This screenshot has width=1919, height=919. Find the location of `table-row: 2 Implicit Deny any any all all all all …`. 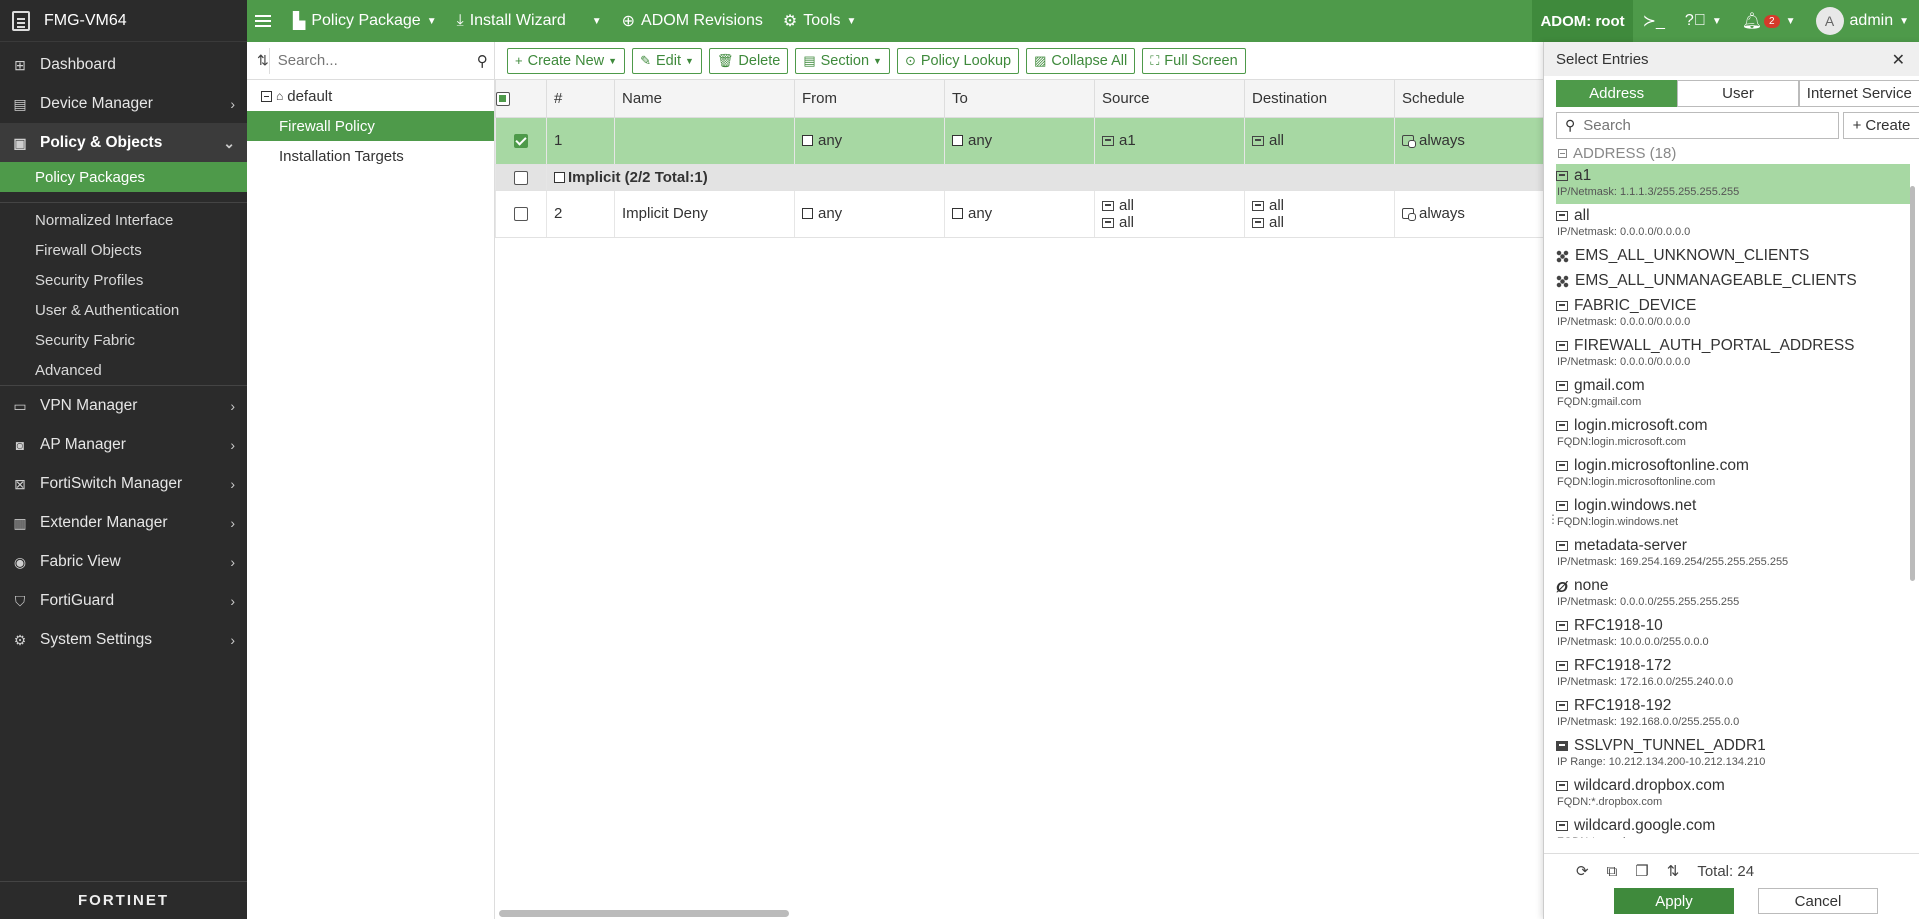

table-row: 2 Implicit Deny any any all all all all … is located at coordinates (1019, 214).